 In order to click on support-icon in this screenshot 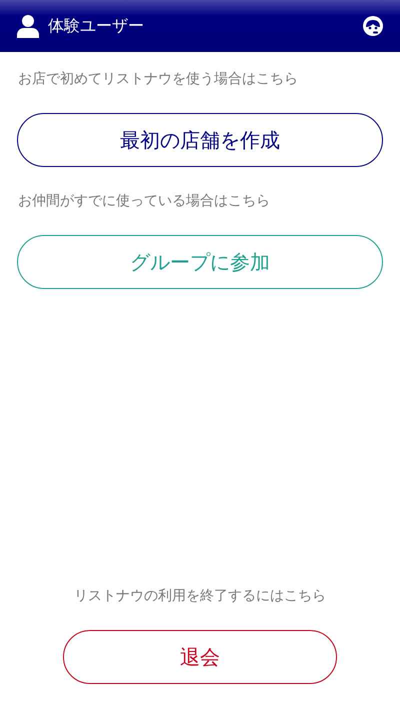, I will do `click(373, 26)`.